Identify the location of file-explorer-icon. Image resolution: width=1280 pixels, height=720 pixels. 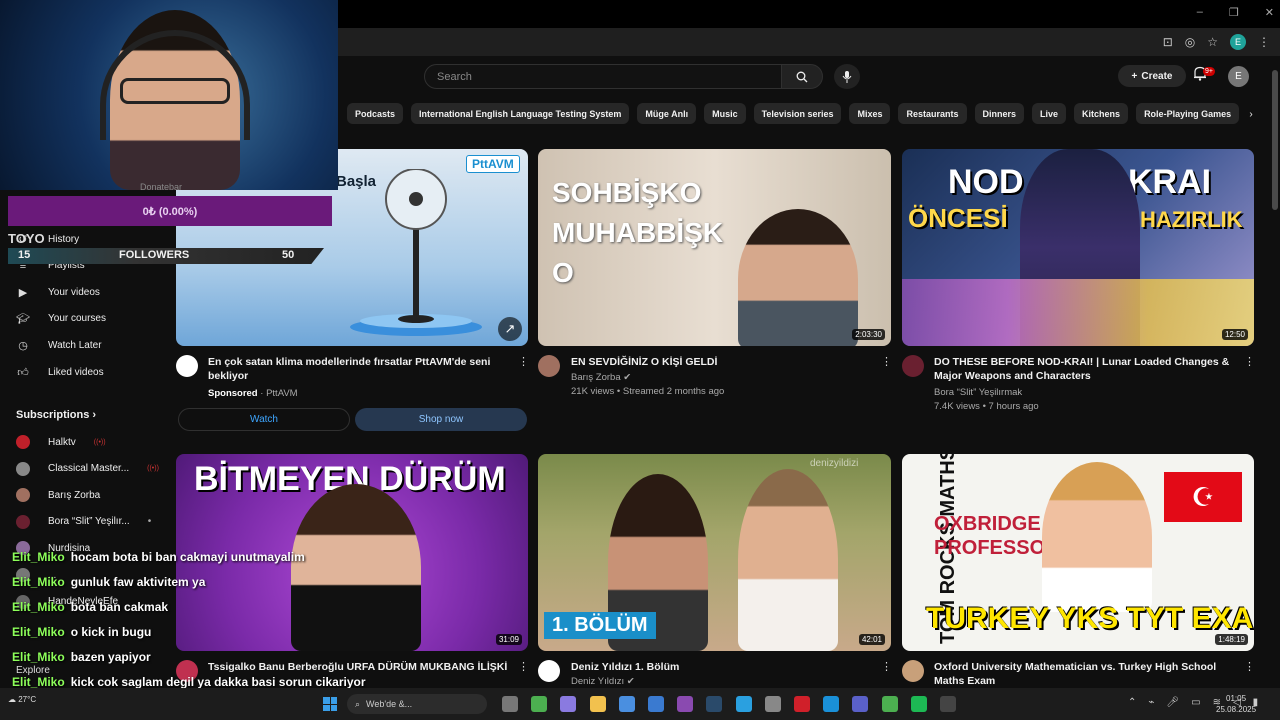
(510, 704).